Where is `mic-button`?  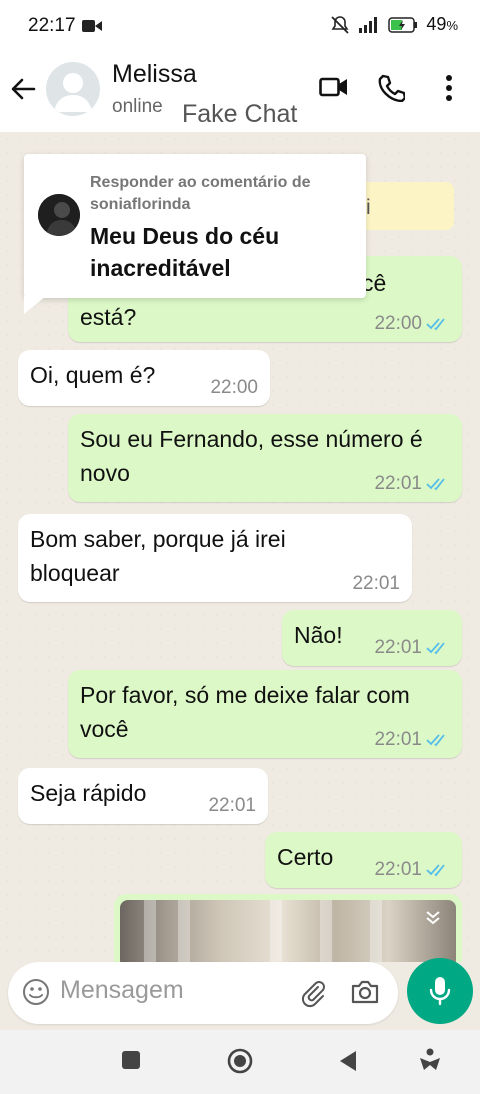 mic-button is located at coordinates (440, 991).